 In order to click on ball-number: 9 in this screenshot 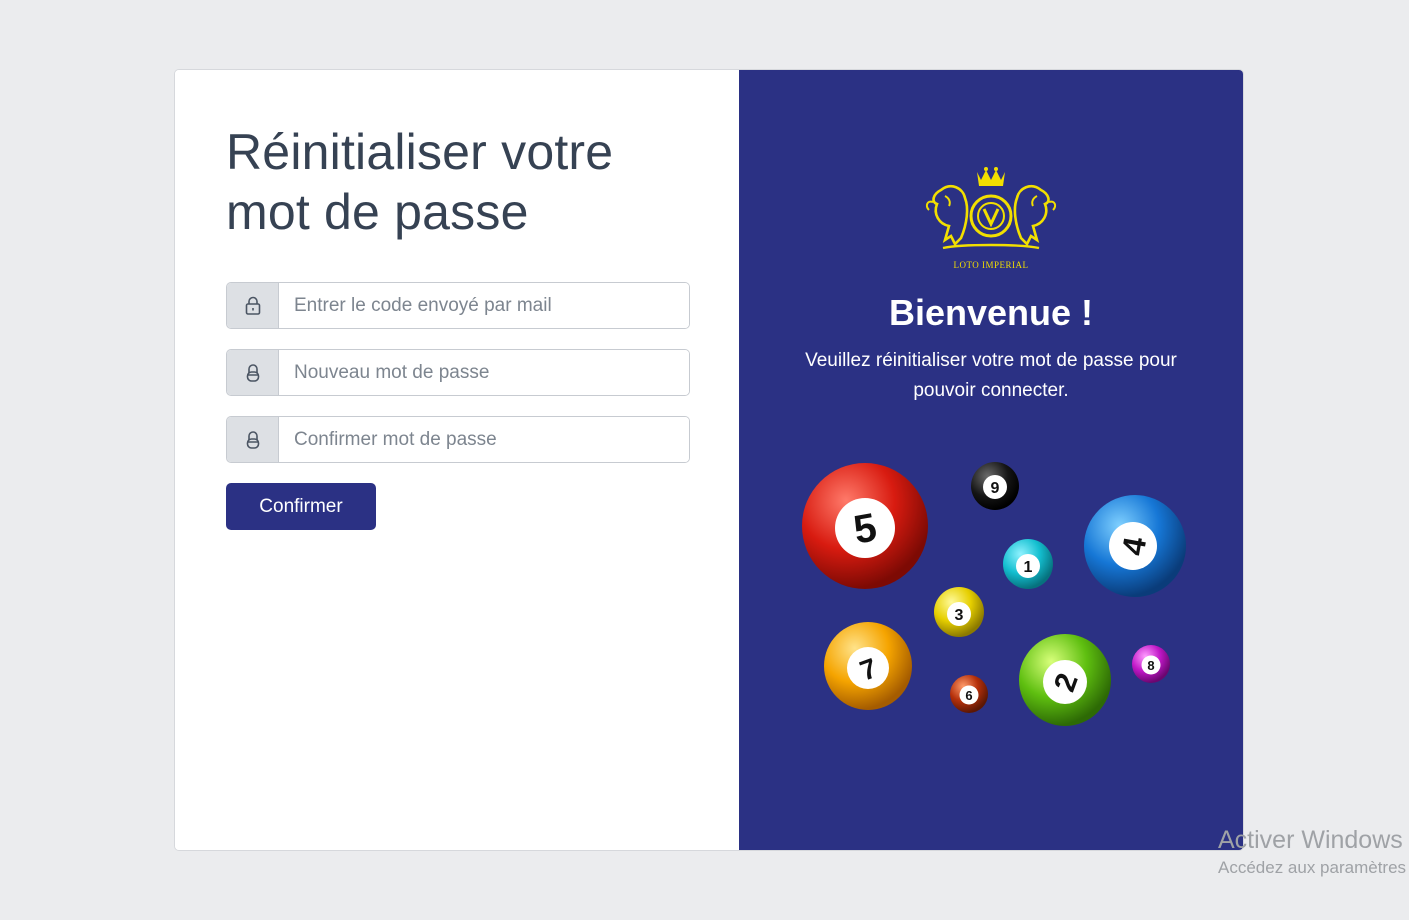, I will do `click(995, 488)`.